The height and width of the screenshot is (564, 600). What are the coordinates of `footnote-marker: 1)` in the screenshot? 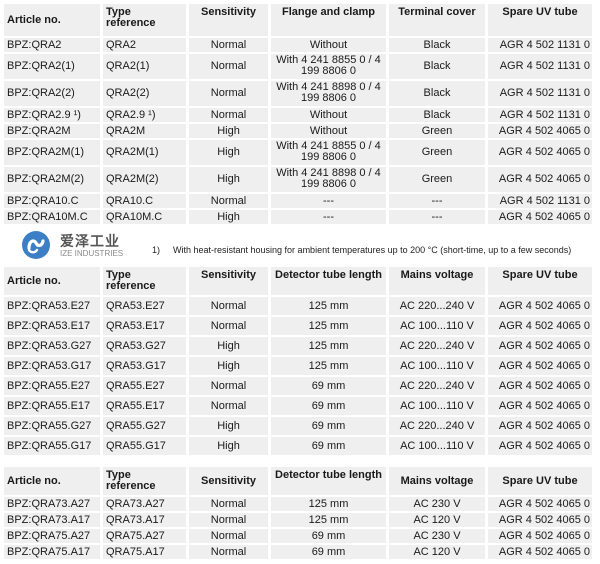 It's located at (156, 250).